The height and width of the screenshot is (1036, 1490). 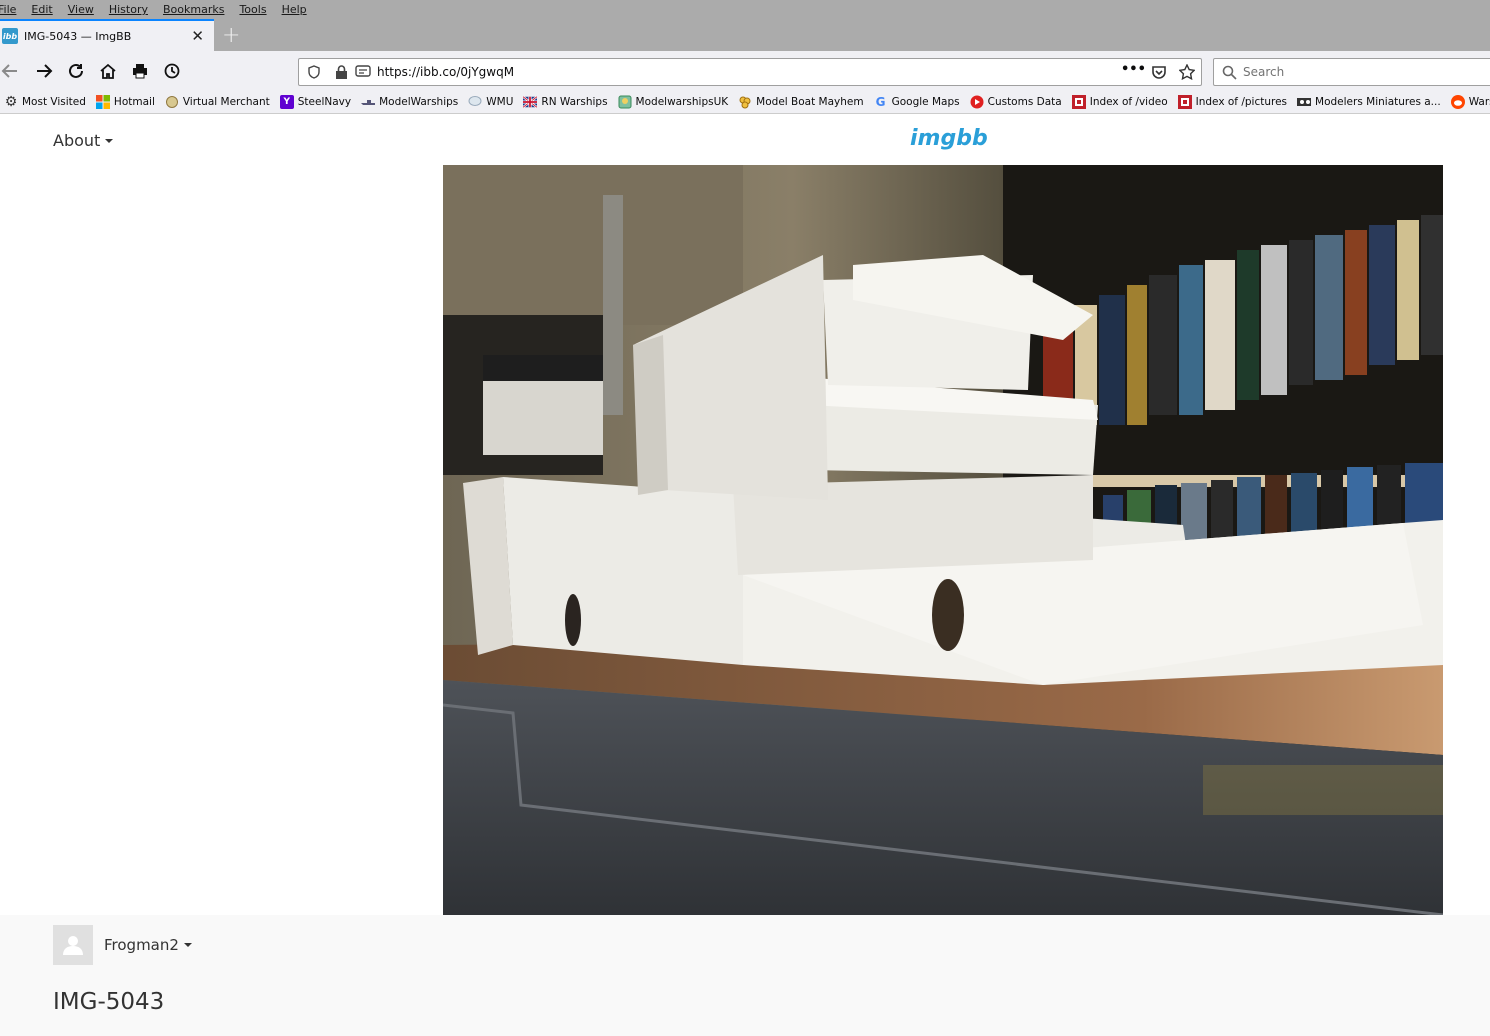 I want to click on bookmark-label: Customs Data, so click(x=1024, y=102).